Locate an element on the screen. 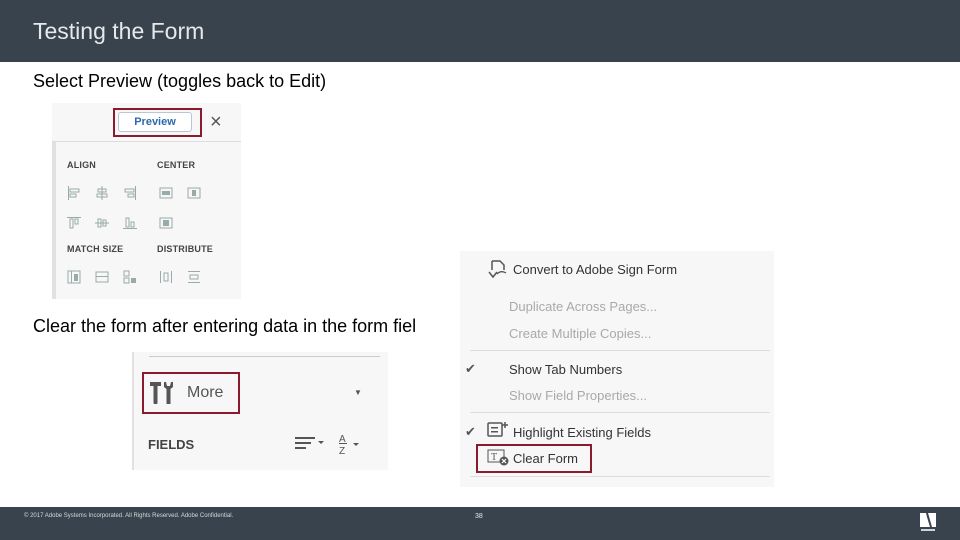  menu-item-show-tab-numbers: Show Tab Numbers is located at coordinates (565, 369).